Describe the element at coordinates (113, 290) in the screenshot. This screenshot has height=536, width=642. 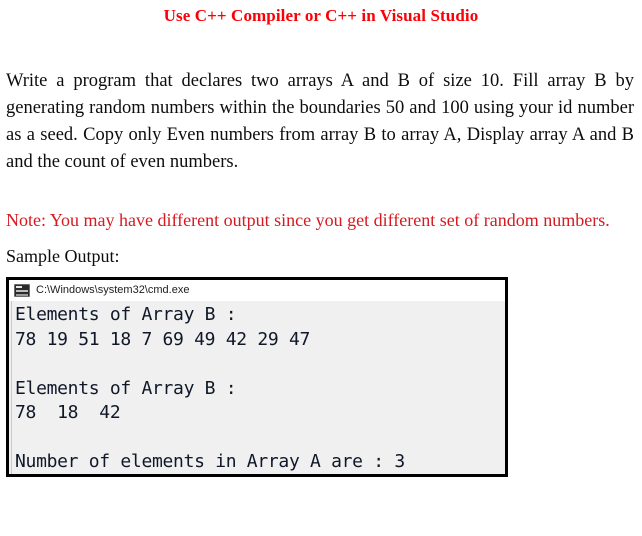
I see `console-title-text: C:\Windows\system32\cmd.exe` at that location.